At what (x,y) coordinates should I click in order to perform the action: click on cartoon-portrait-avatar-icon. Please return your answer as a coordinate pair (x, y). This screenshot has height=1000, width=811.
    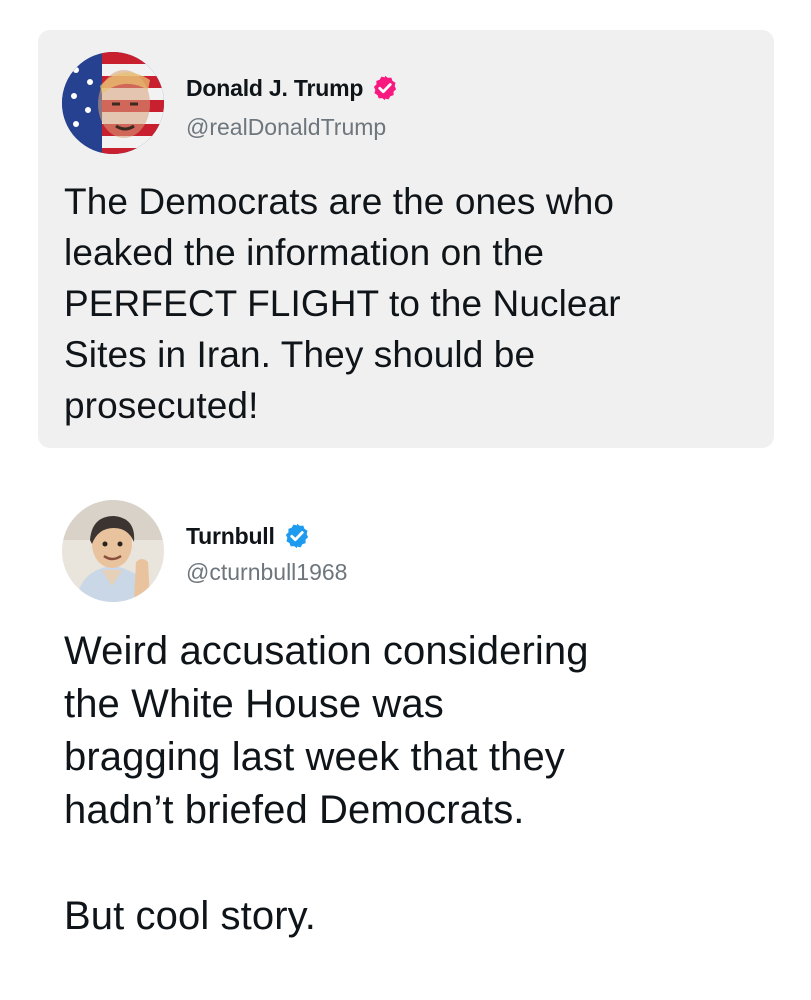
    Looking at the image, I should click on (113, 551).